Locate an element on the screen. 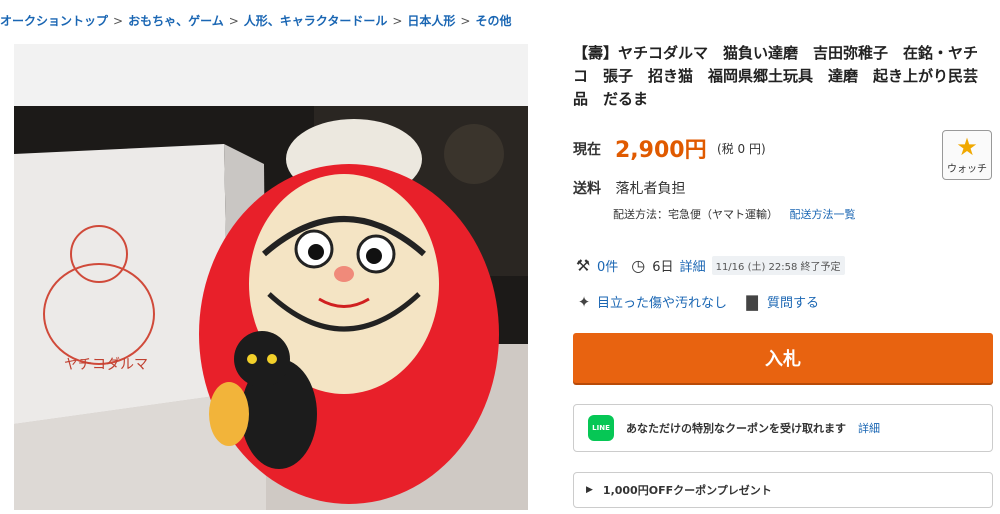  shipping-label: 送料 is located at coordinates (587, 189).